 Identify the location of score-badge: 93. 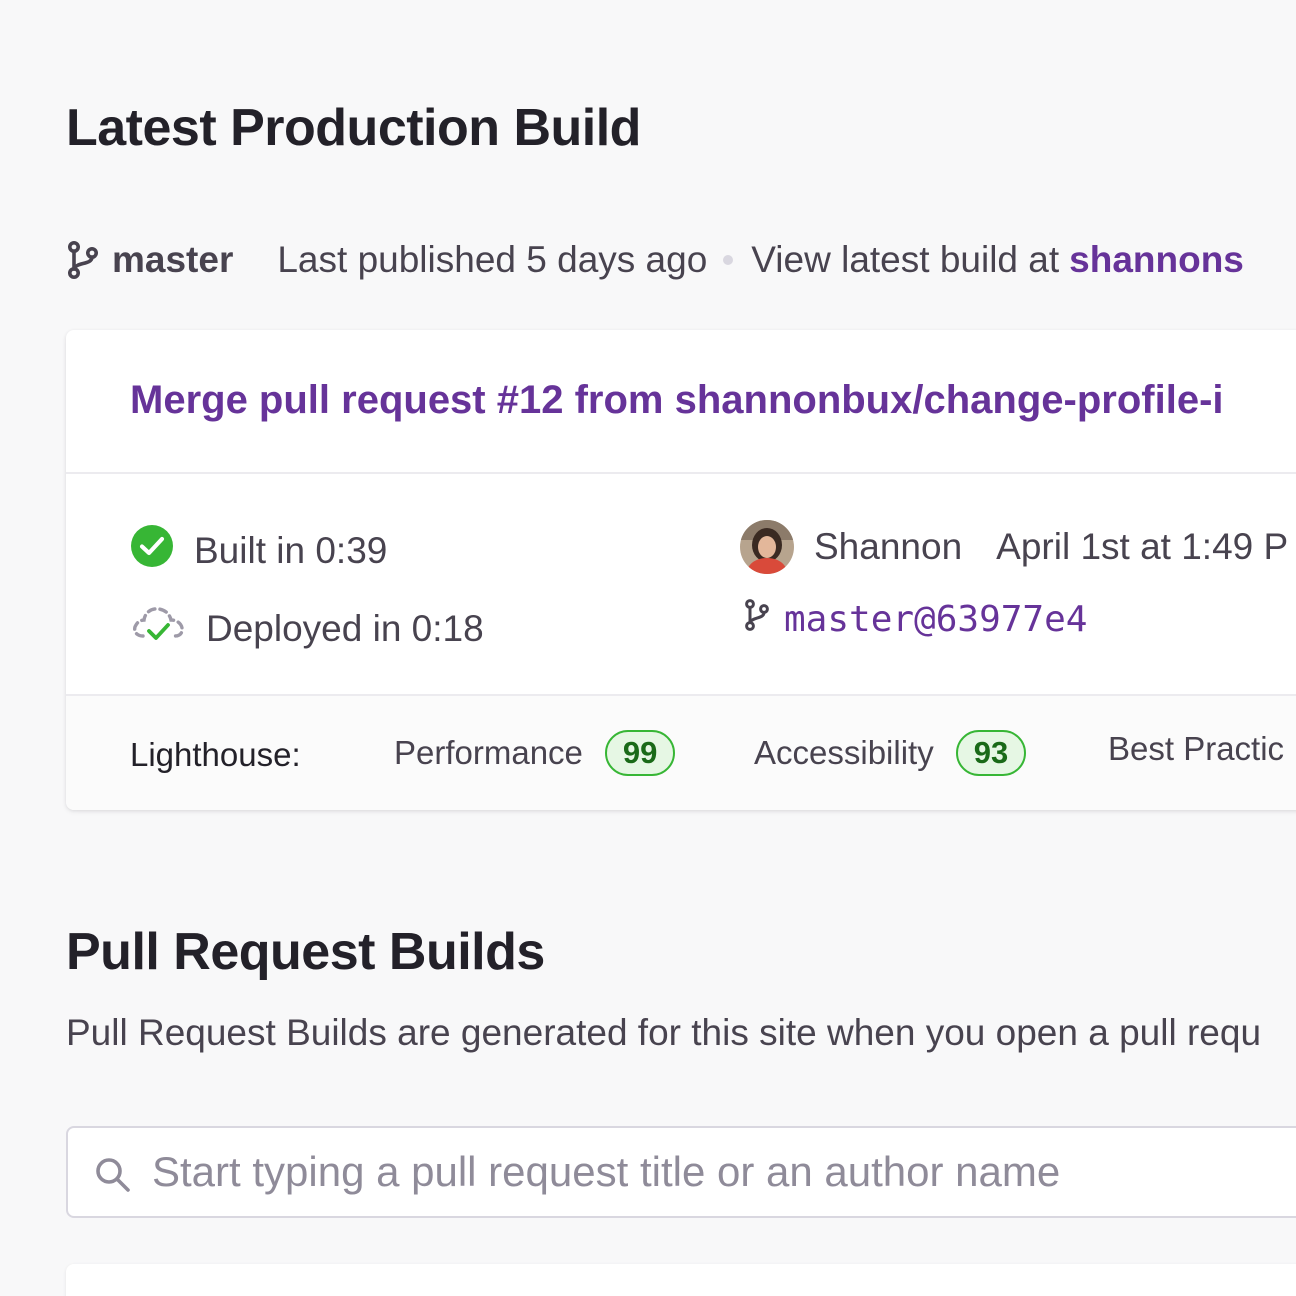
(991, 753).